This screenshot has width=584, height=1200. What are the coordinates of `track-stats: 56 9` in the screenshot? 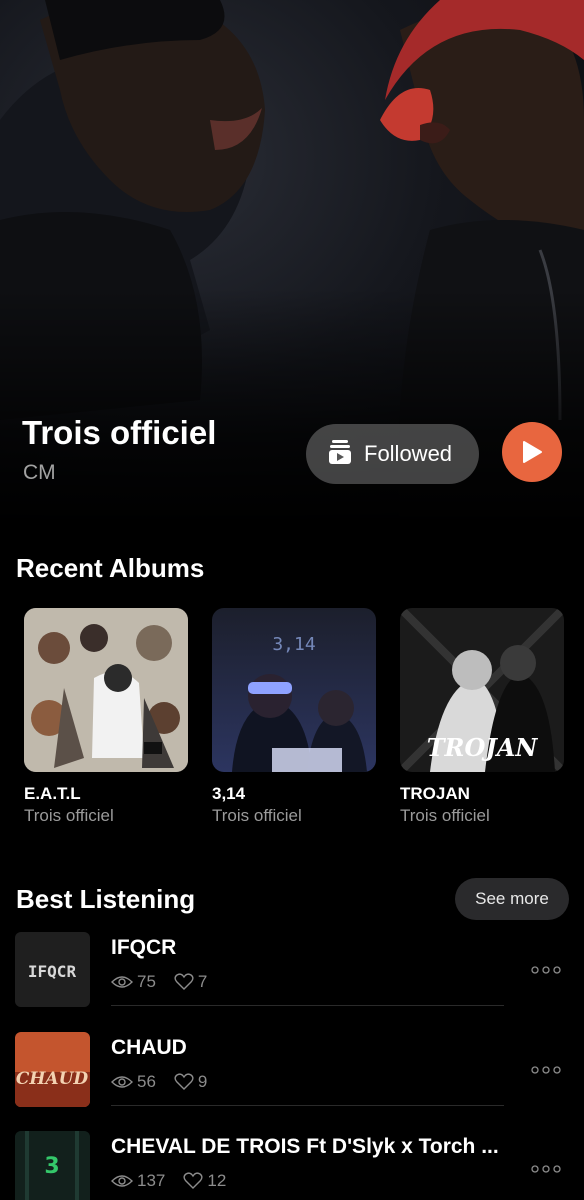 It's located at (168, 1082).